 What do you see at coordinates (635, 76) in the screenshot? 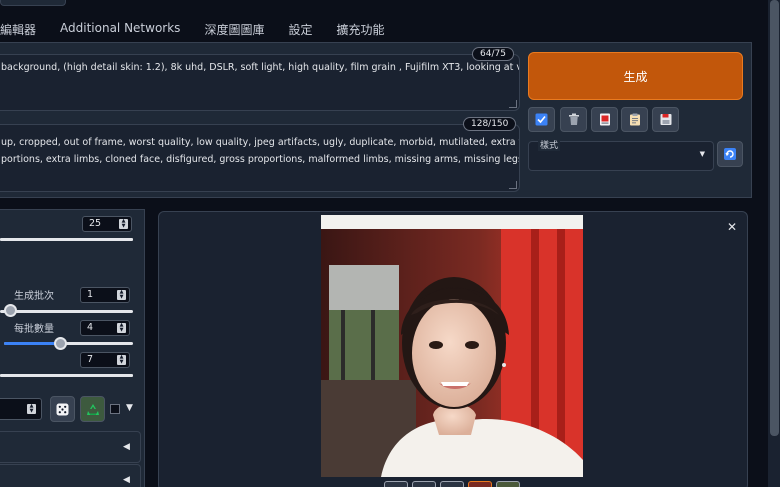
I see `generate-button: 生成` at bounding box center [635, 76].